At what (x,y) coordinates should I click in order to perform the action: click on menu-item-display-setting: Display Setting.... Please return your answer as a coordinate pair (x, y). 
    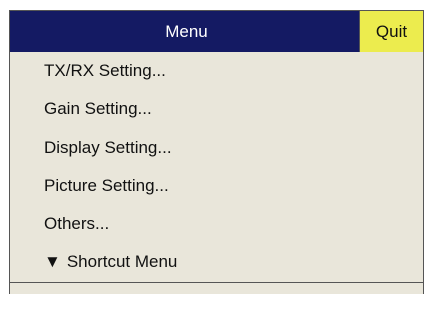
    Looking at the image, I should click on (216, 148).